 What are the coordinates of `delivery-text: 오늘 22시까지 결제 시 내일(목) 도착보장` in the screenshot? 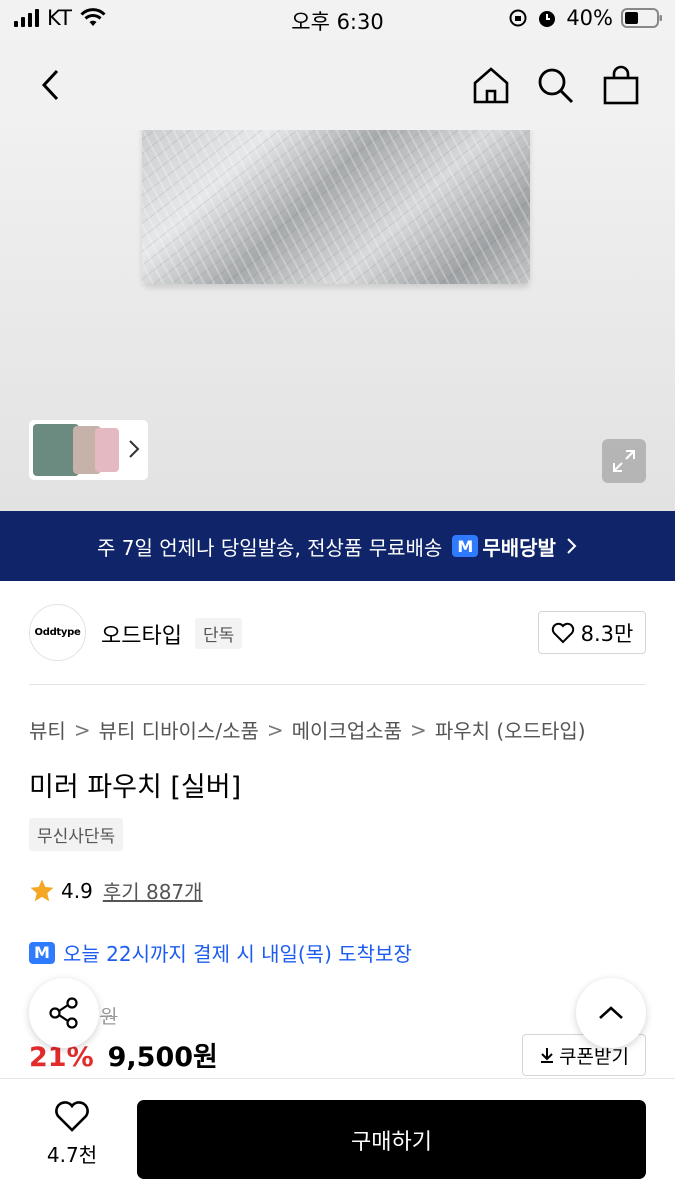 It's located at (237, 954).